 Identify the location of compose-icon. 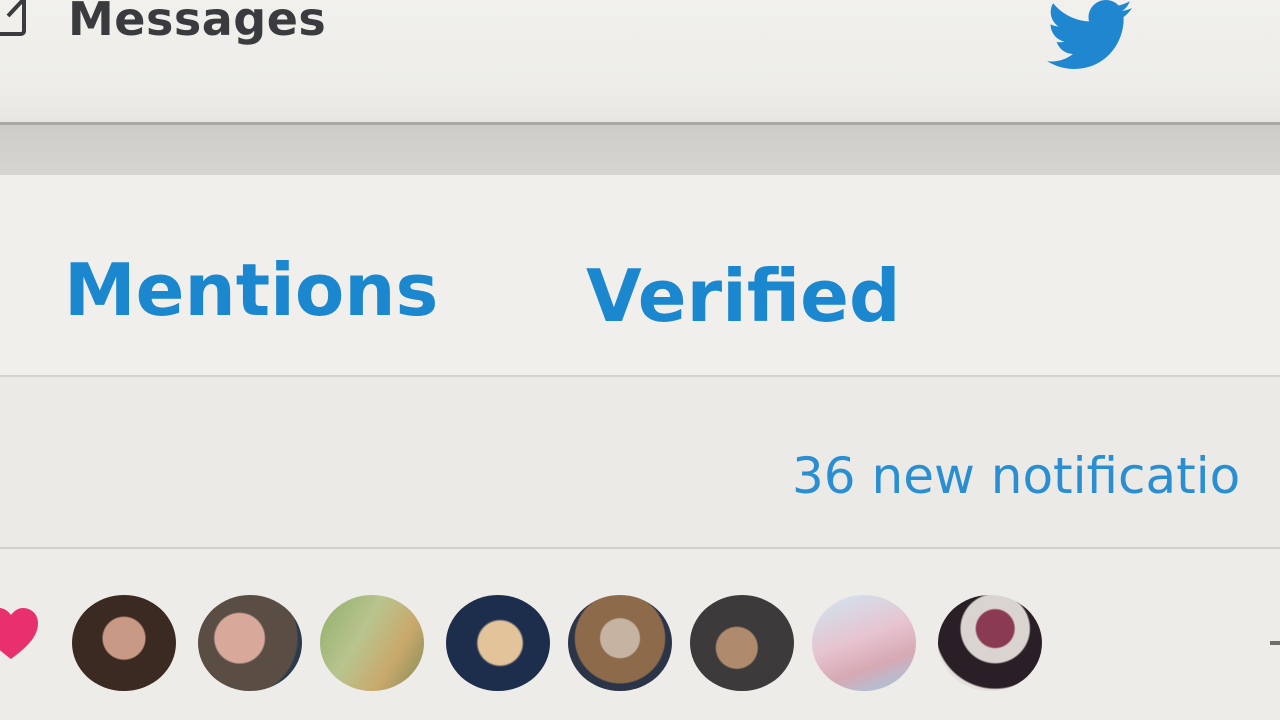
(19, 21).